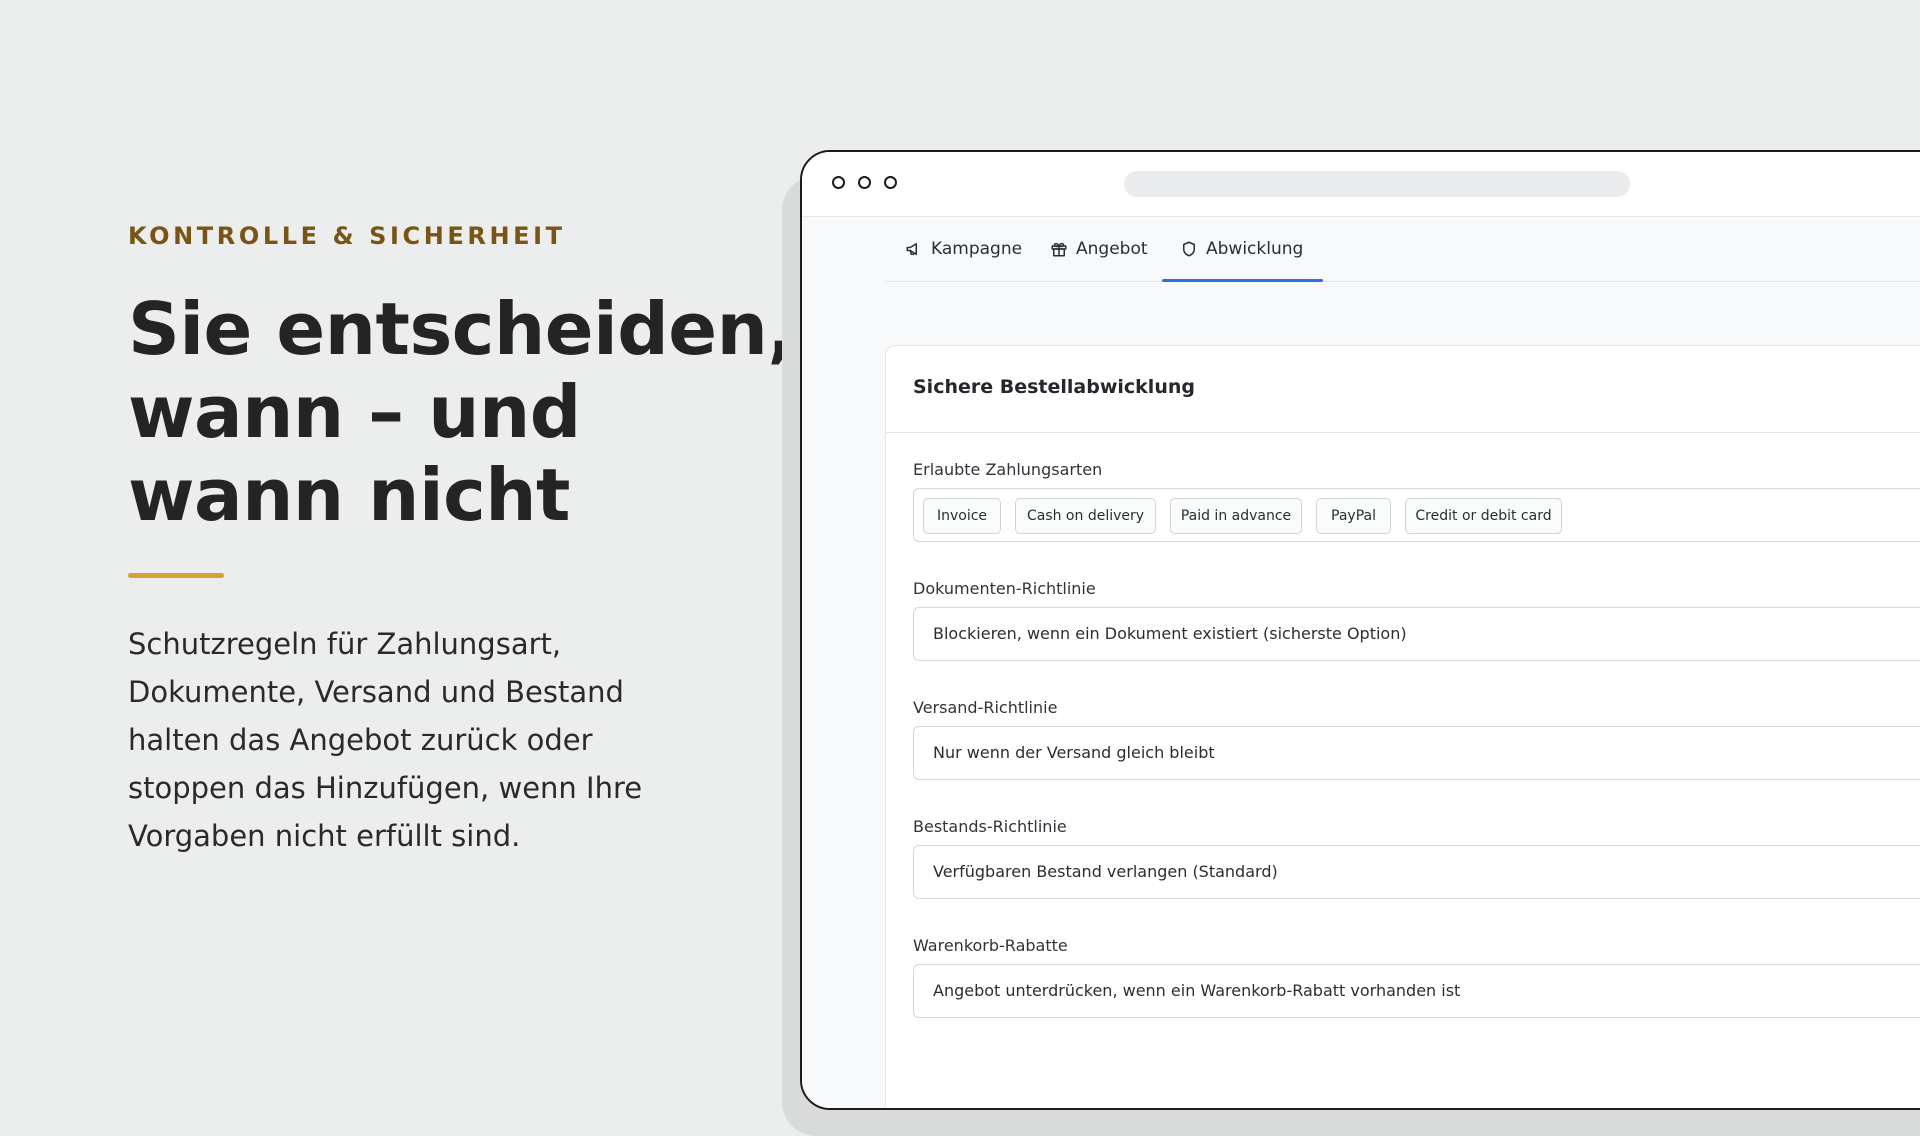 The image size is (1920, 1136). What do you see at coordinates (345, 644) in the screenshot?
I see `description-line: Schutzregeln für Zahlungsart,` at bounding box center [345, 644].